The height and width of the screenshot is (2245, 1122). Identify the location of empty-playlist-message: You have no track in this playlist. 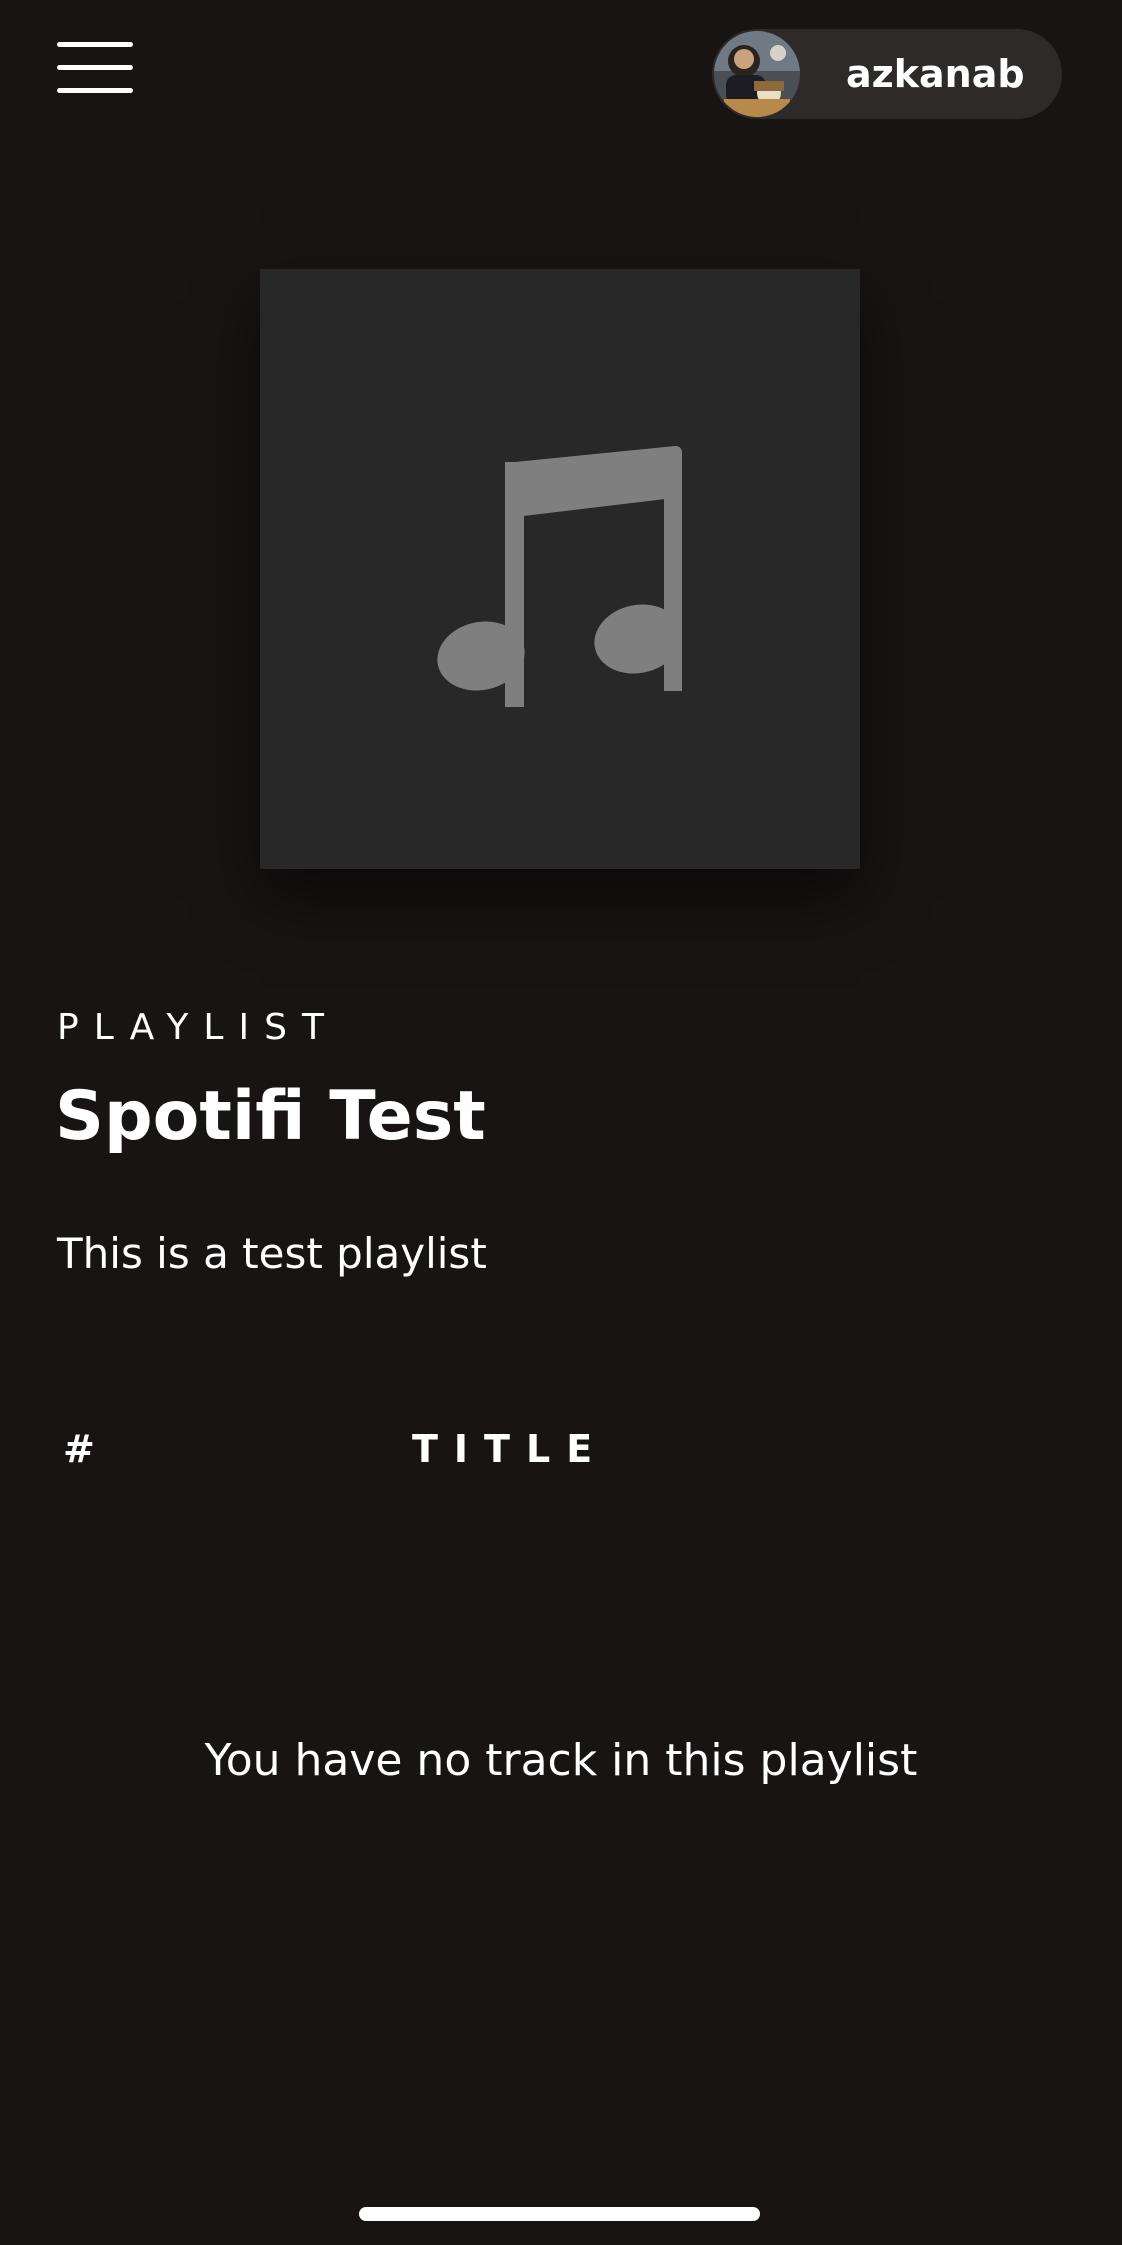
(561, 1760).